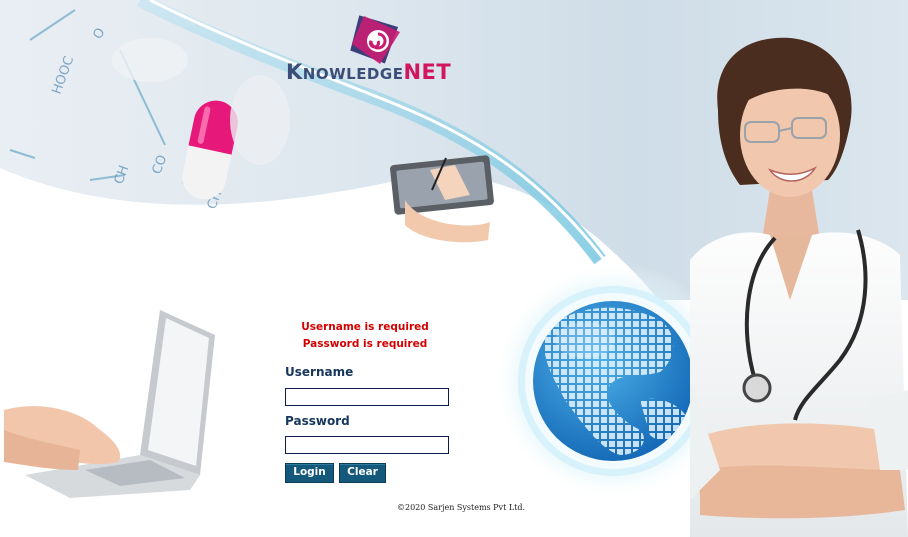  I want to click on username-input, so click(367, 397).